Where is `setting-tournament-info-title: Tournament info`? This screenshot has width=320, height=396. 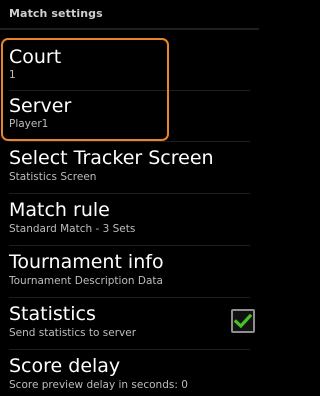
setting-tournament-info-title: Tournament info is located at coordinates (86, 262).